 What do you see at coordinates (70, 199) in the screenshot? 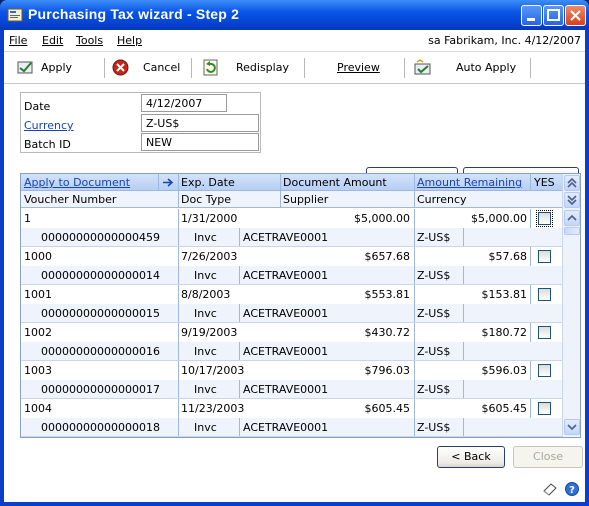
I see `voucher-number-header: Voucher Number` at bounding box center [70, 199].